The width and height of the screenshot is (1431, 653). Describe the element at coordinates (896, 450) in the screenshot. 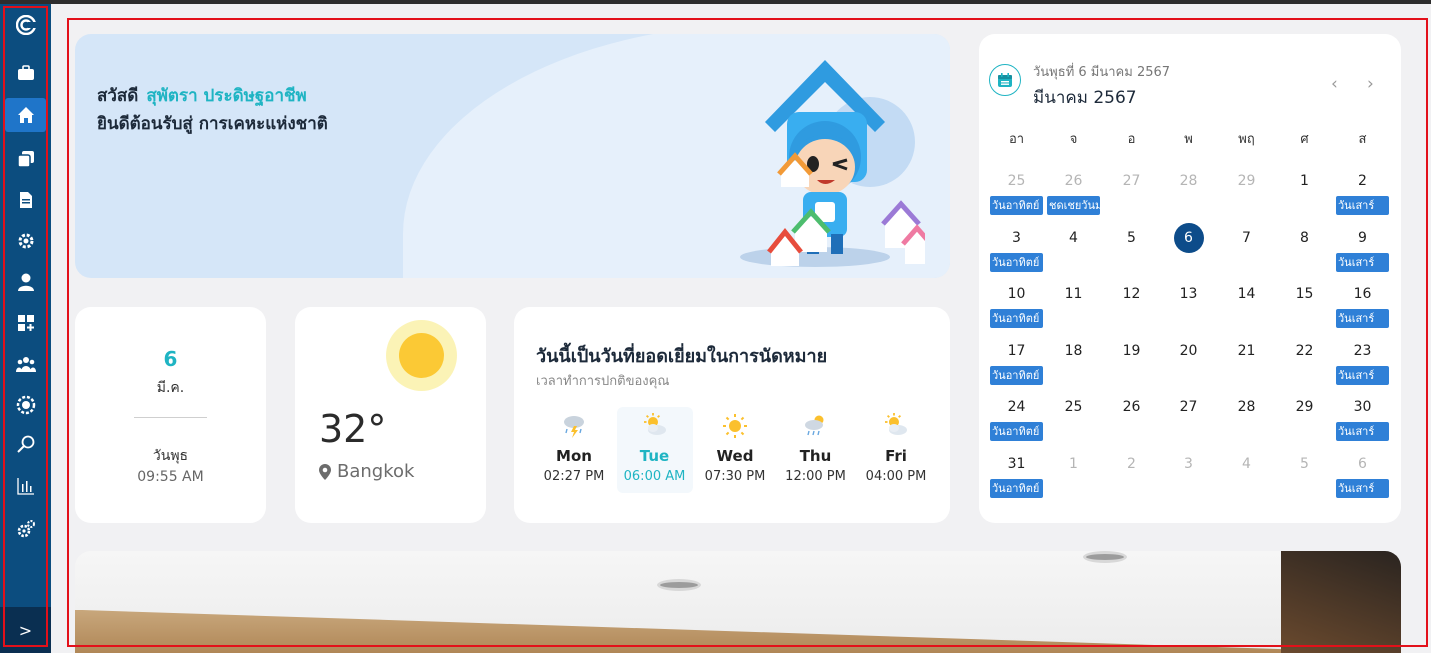

I see `forecast-day: Fri 04:00 PM` at that location.